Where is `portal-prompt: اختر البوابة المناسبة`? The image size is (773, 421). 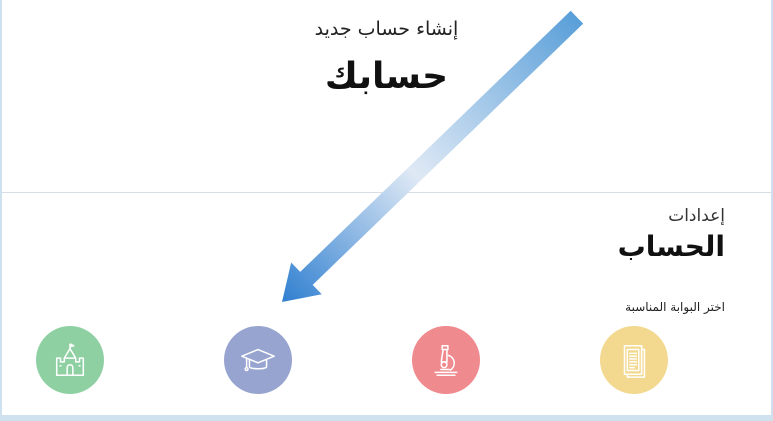
portal-prompt: اختر البوابة المناسبة is located at coordinates (675, 307).